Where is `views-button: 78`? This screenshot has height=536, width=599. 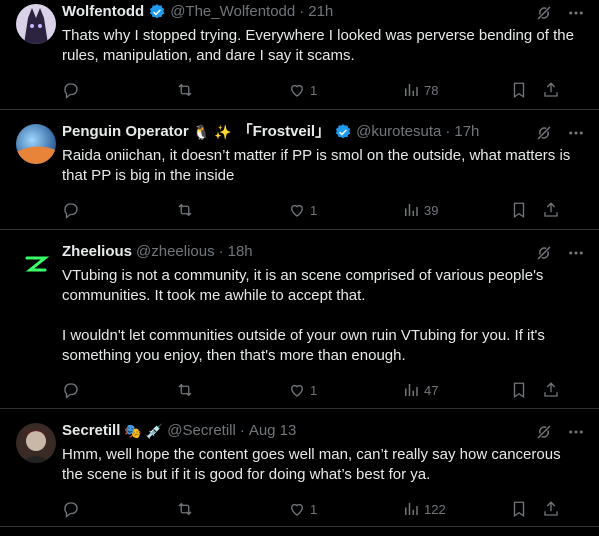 views-button: 78 is located at coordinates (456, 90).